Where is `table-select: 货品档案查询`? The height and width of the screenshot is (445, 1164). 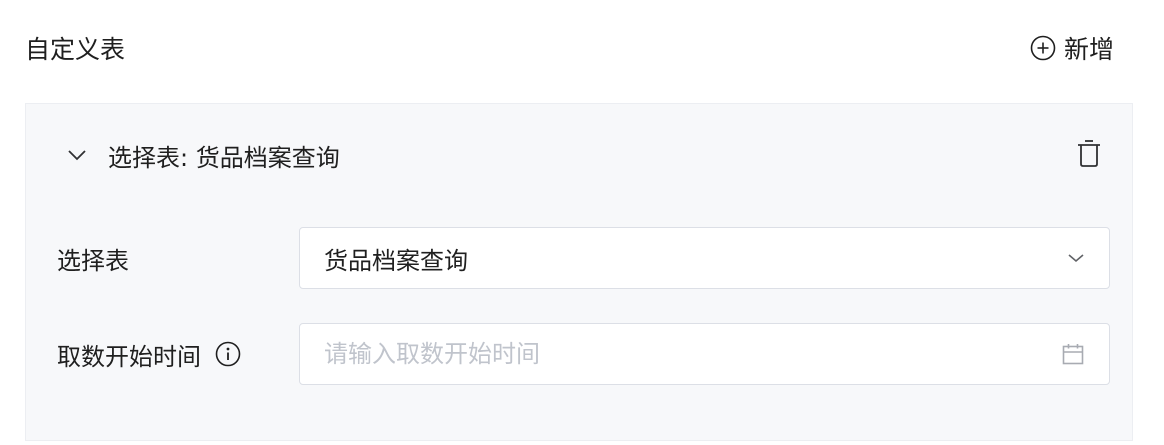
table-select: 货品档案查询 is located at coordinates (704, 258).